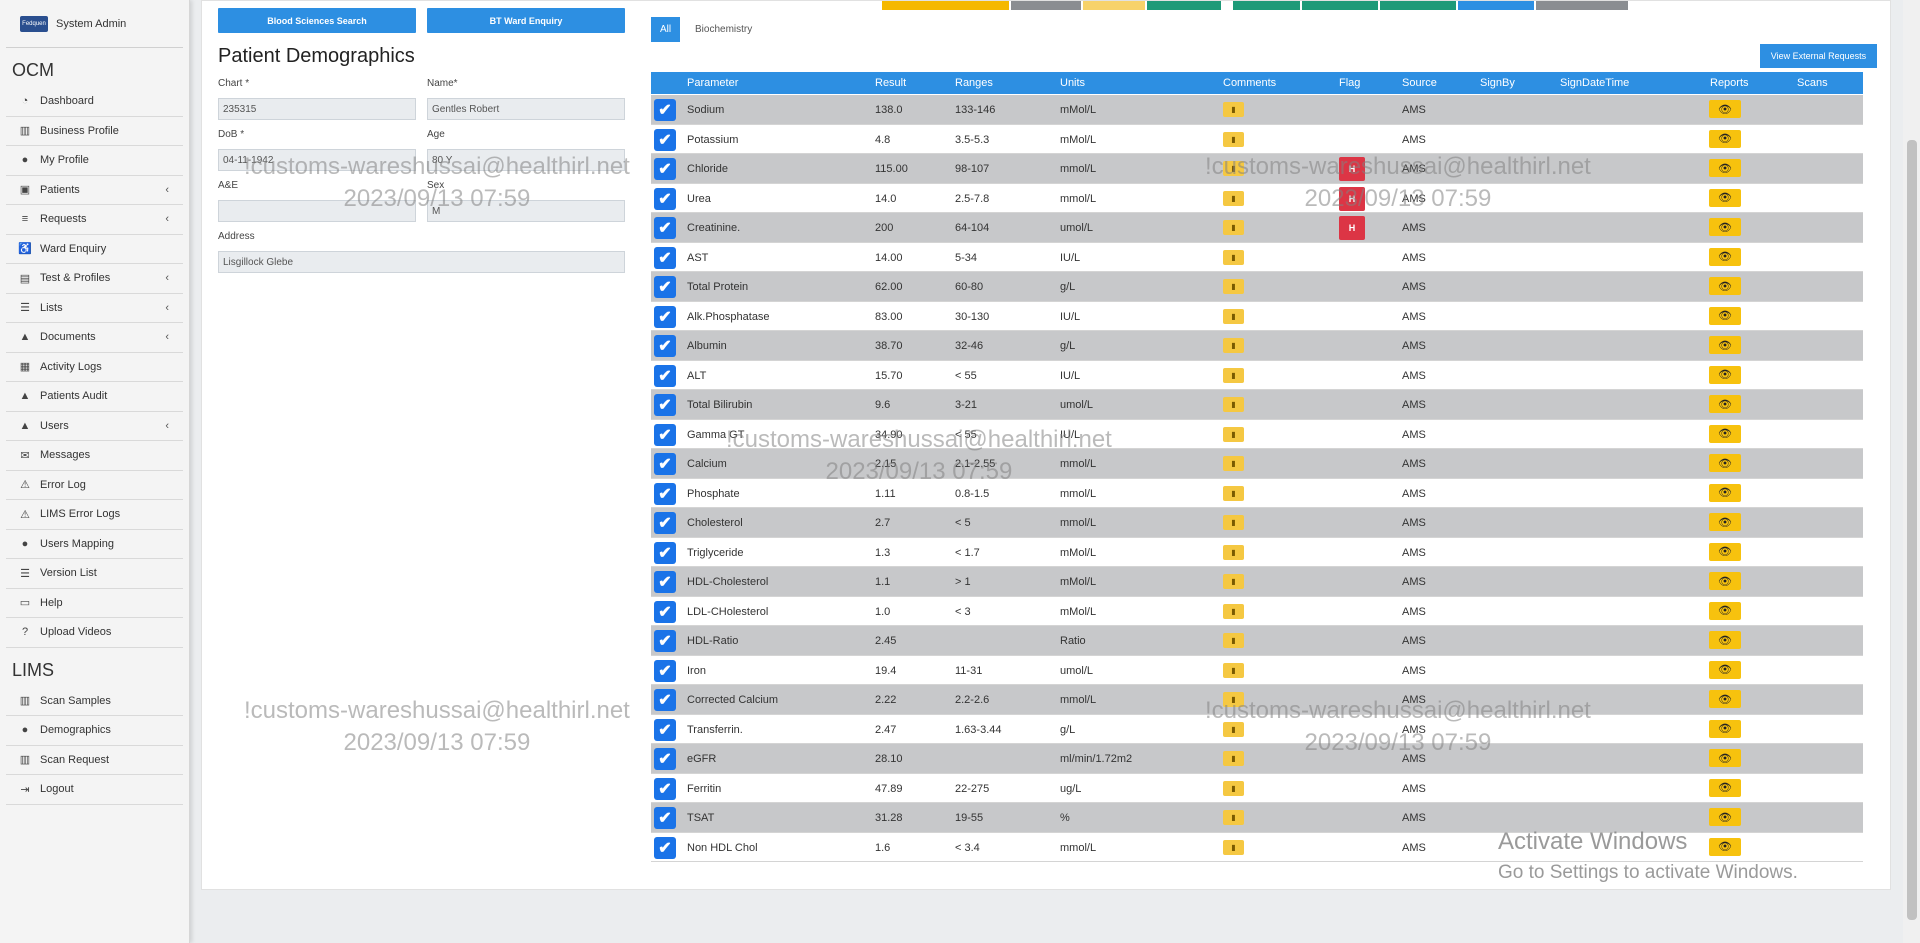 This screenshot has width=1920, height=943. Describe the element at coordinates (1594, 83) in the screenshot. I see `col-signdatetime: SignDateTime` at that location.